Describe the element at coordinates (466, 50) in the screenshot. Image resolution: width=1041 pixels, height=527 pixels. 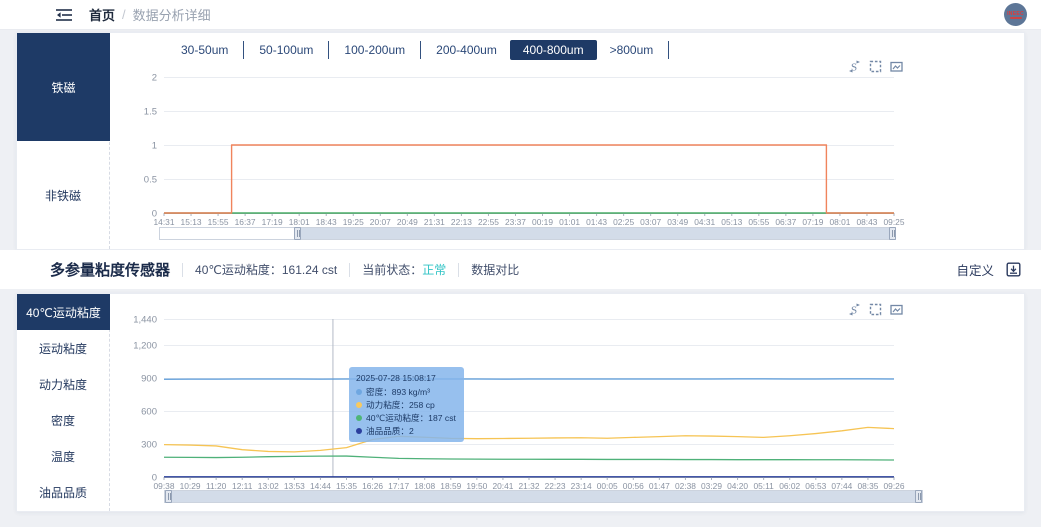
I see `size-tab: 200-400um` at that location.